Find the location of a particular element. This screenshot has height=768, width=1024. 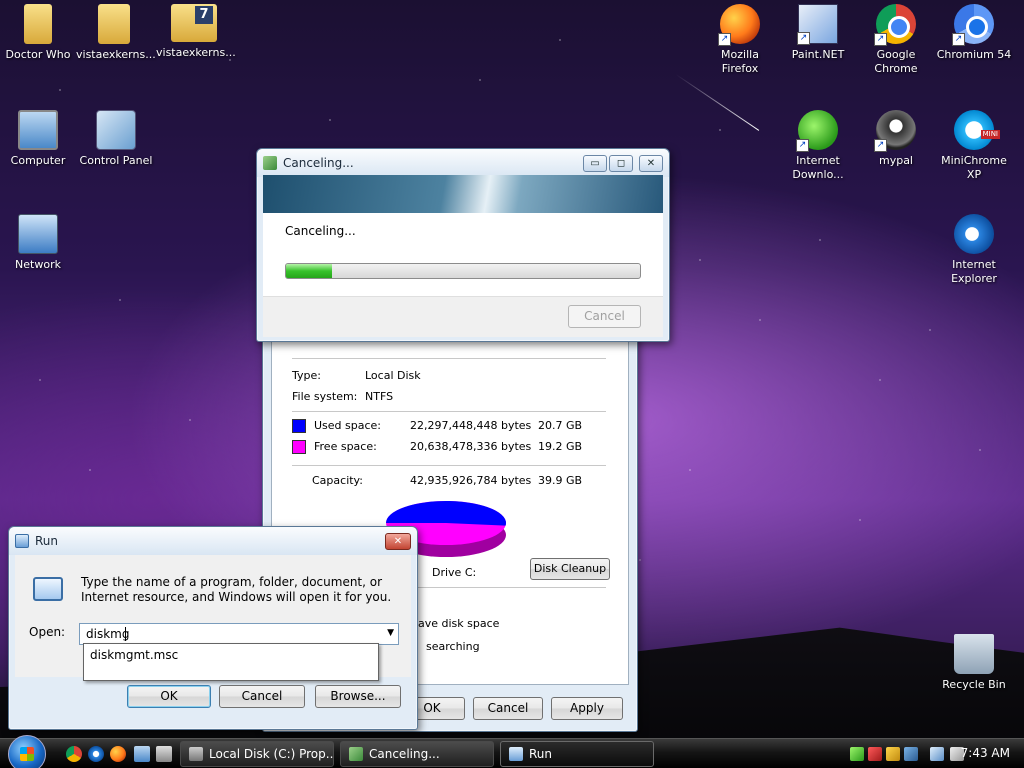

firefox-icon: ↗ is located at coordinates (739, 25).